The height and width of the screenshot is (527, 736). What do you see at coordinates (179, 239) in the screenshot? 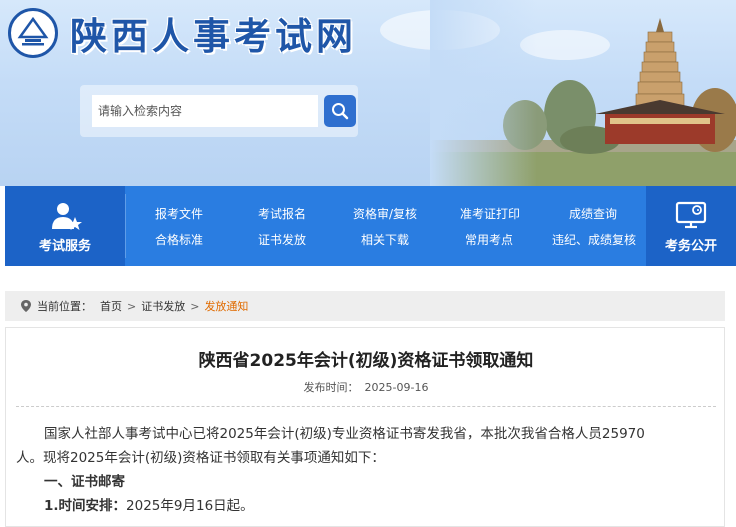
I see `nav-link-passing-standard: 合格标准` at bounding box center [179, 239].